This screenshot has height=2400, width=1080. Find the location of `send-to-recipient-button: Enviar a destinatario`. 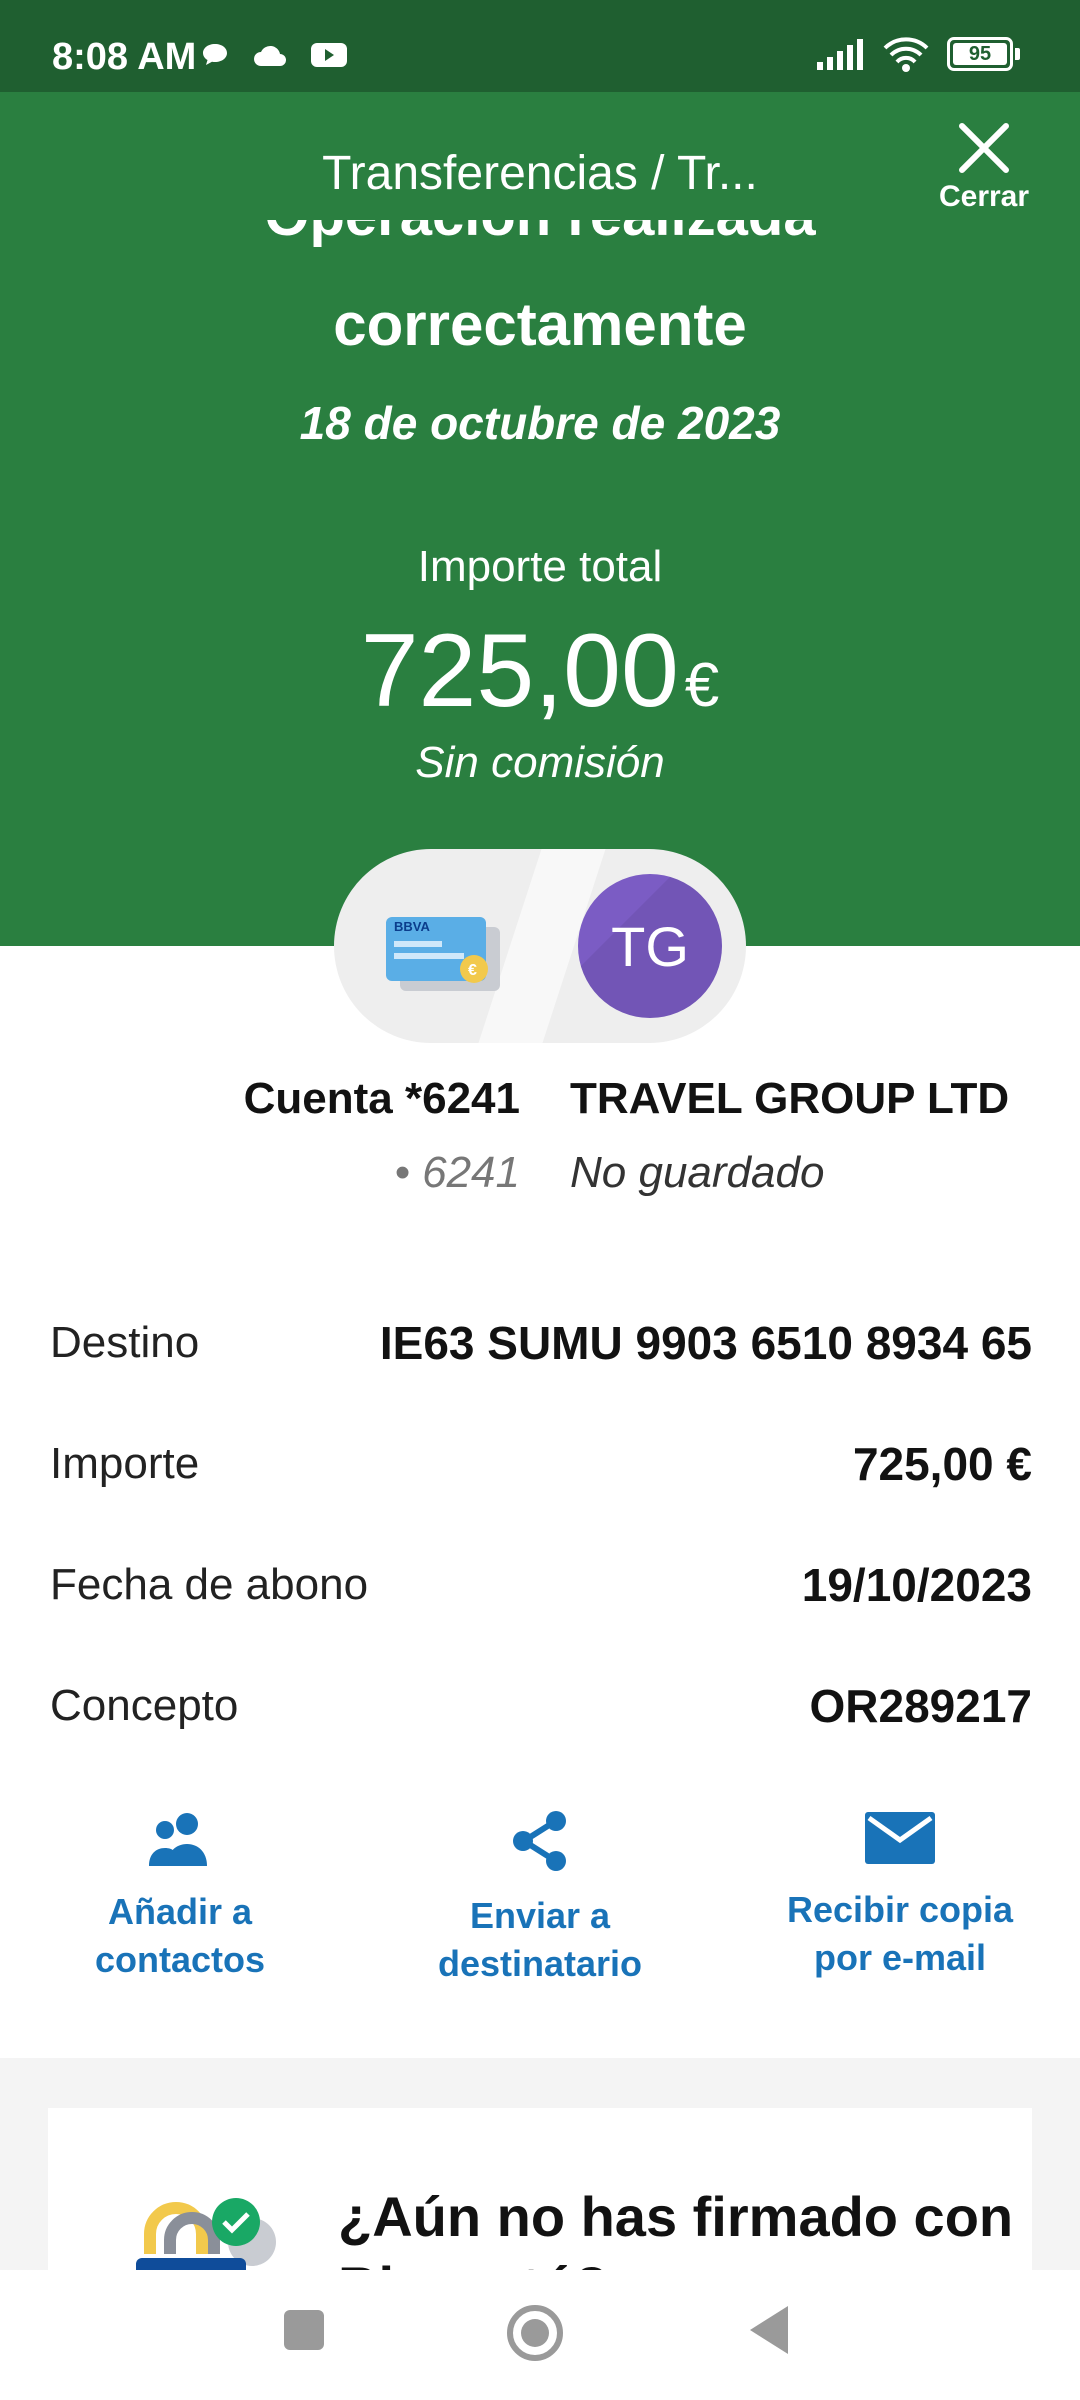

send-to-recipient-button: Enviar a destinatario is located at coordinates (540, 1899).